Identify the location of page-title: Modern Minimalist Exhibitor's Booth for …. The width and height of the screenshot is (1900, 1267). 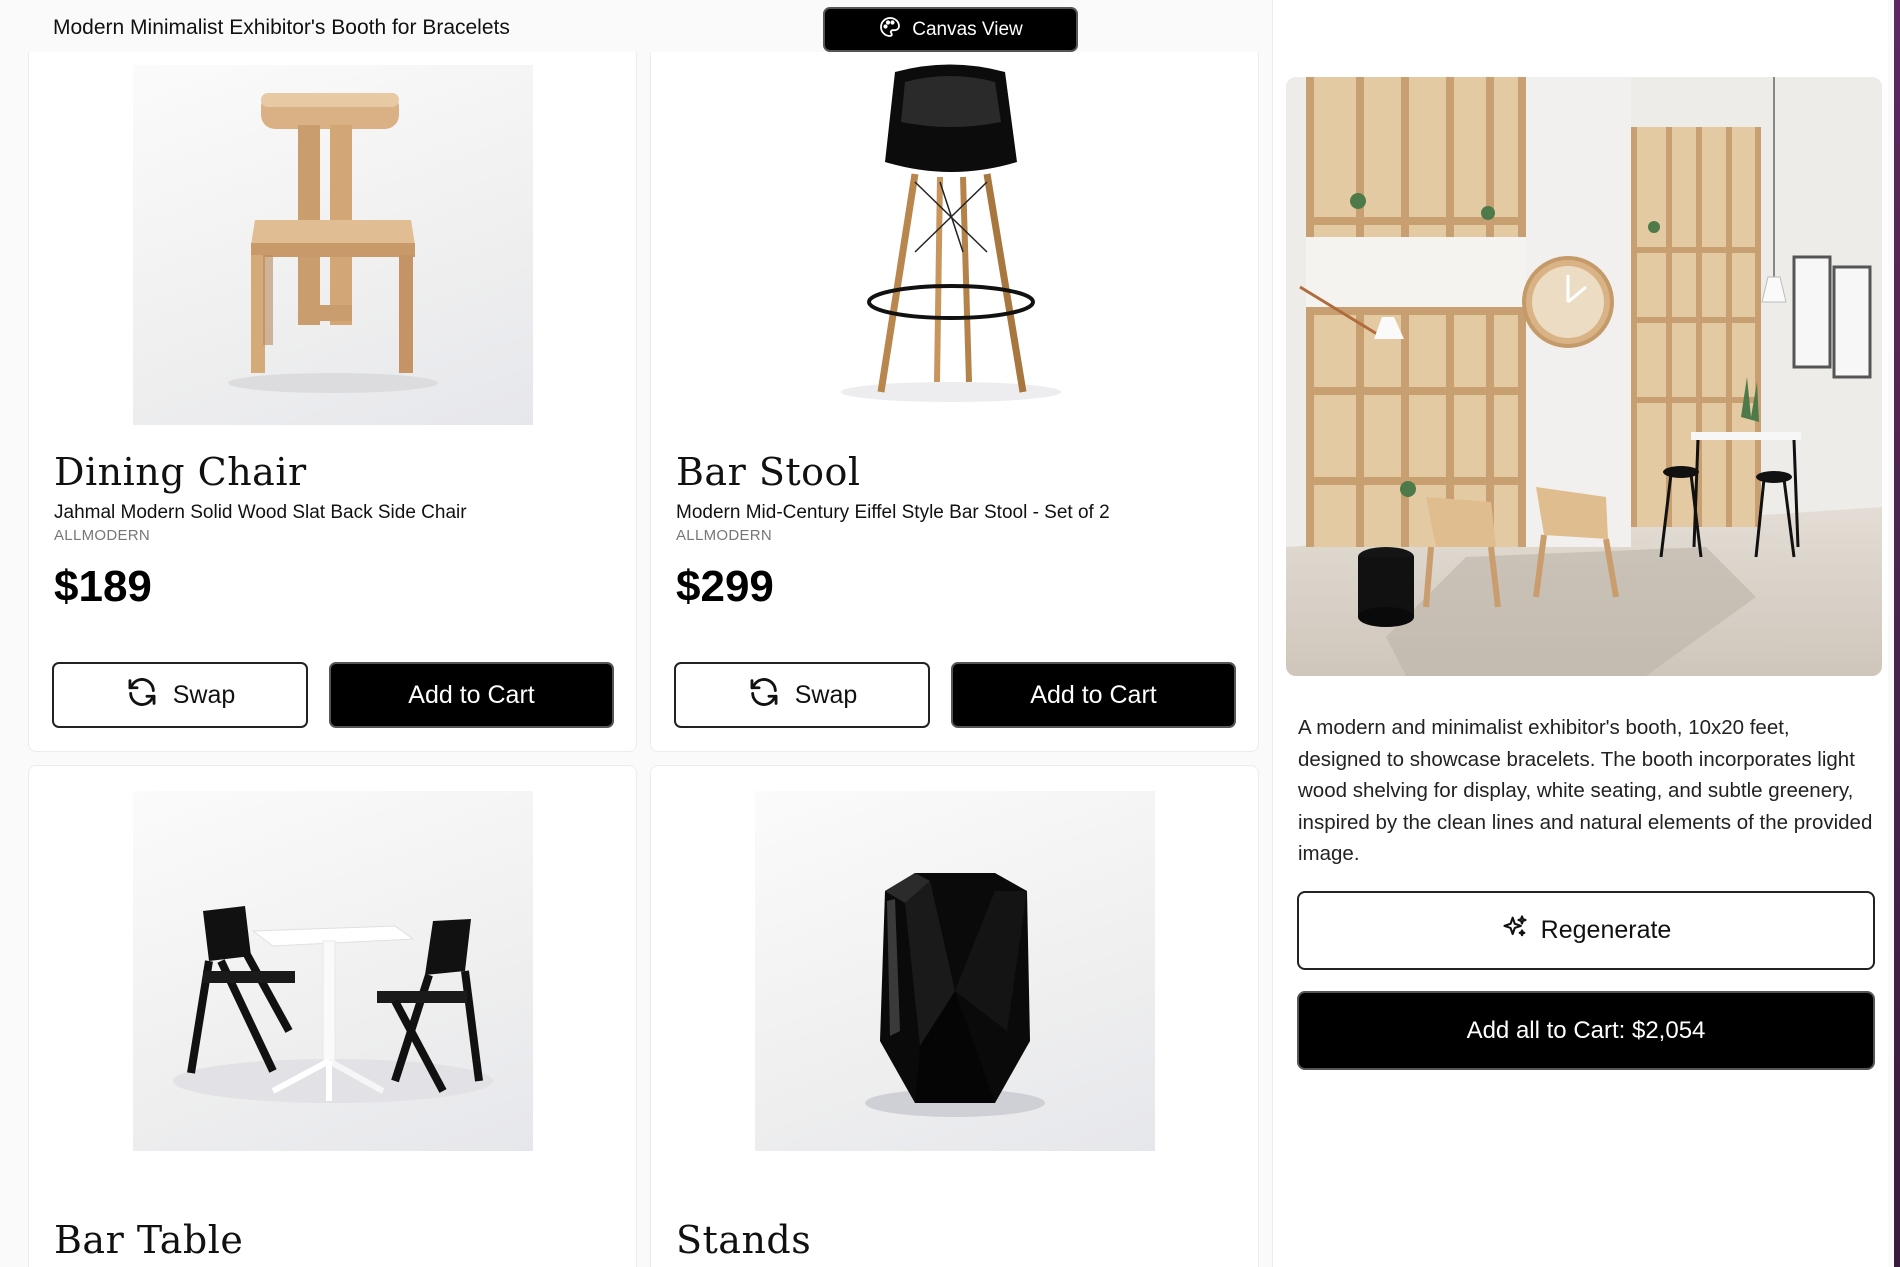
(281, 27).